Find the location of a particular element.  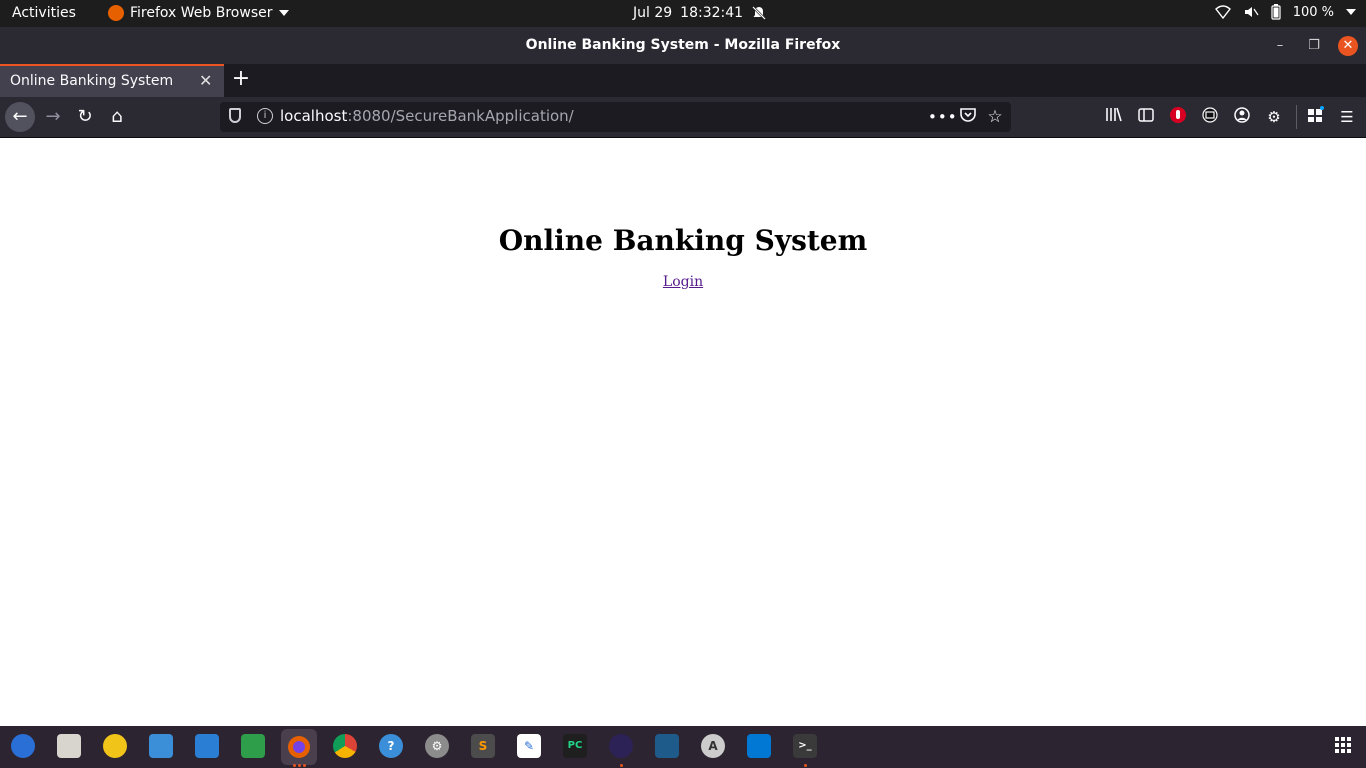

writer-icon is located at coordinates (207, 746).